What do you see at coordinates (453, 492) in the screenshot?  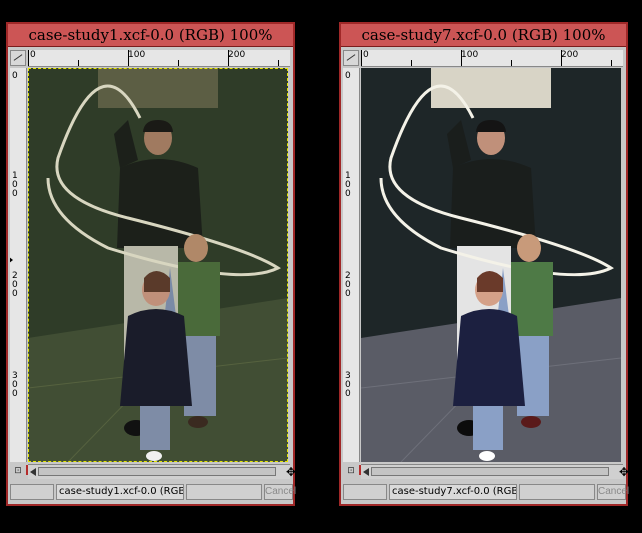 I see `status-text: case-study7.xcf-0.0 (RGB` at bounding box center [453, 492].